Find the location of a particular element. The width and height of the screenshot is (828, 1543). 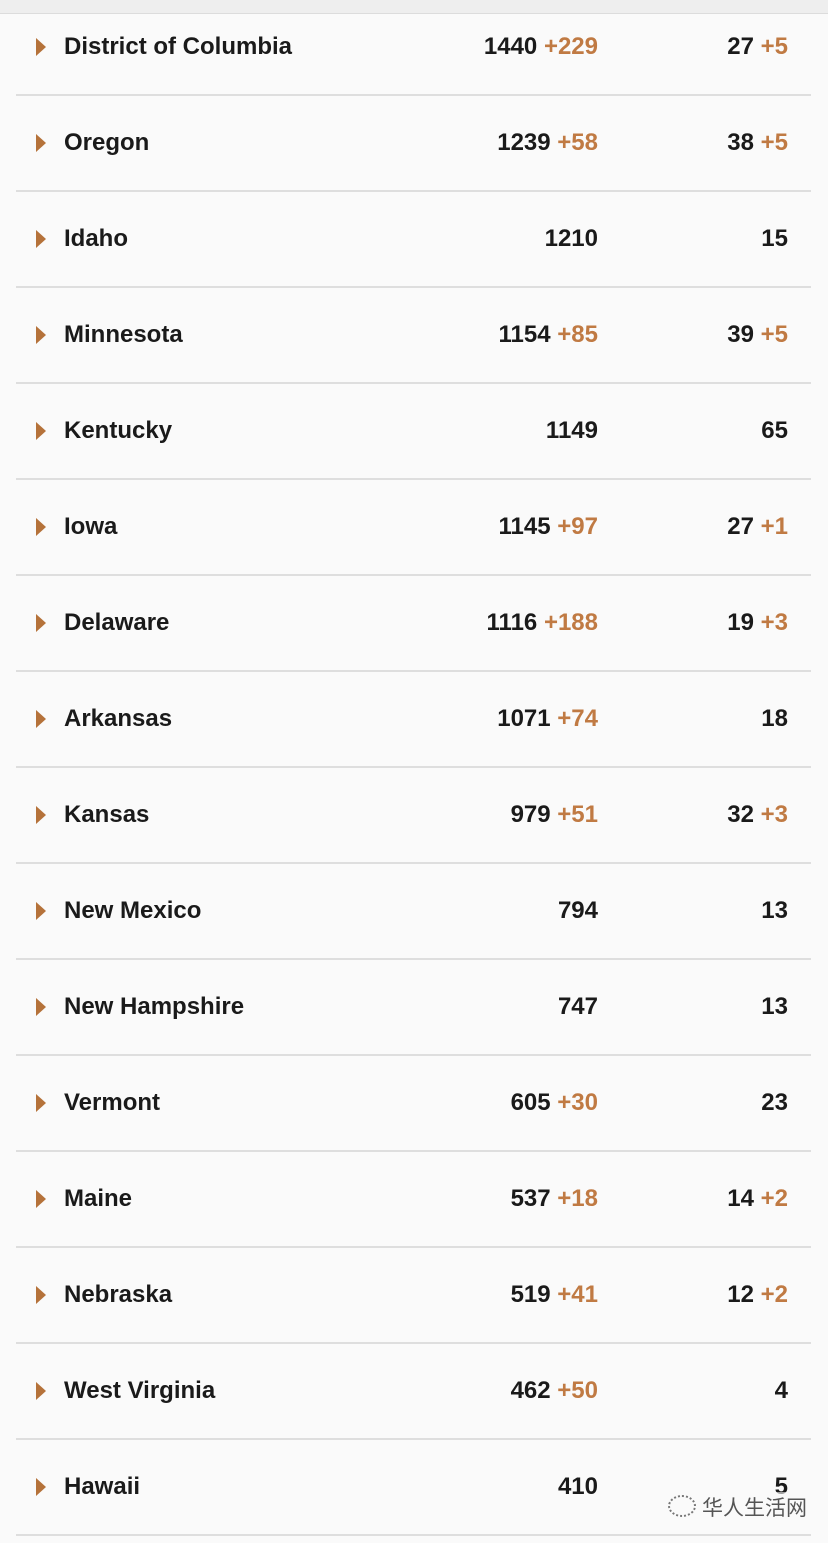

cases-delta: +229 is located at coordinates (570, 46).